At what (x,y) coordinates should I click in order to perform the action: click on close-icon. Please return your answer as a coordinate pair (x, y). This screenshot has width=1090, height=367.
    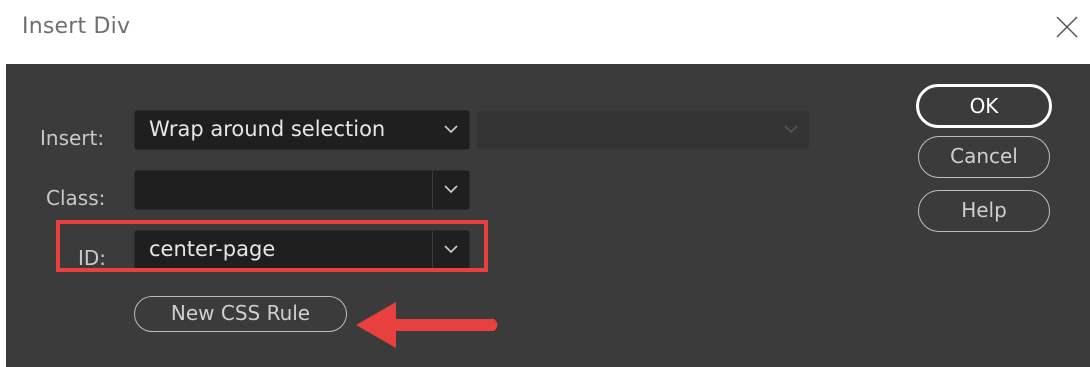
    Looking at the image, I should click on (1067, 27).